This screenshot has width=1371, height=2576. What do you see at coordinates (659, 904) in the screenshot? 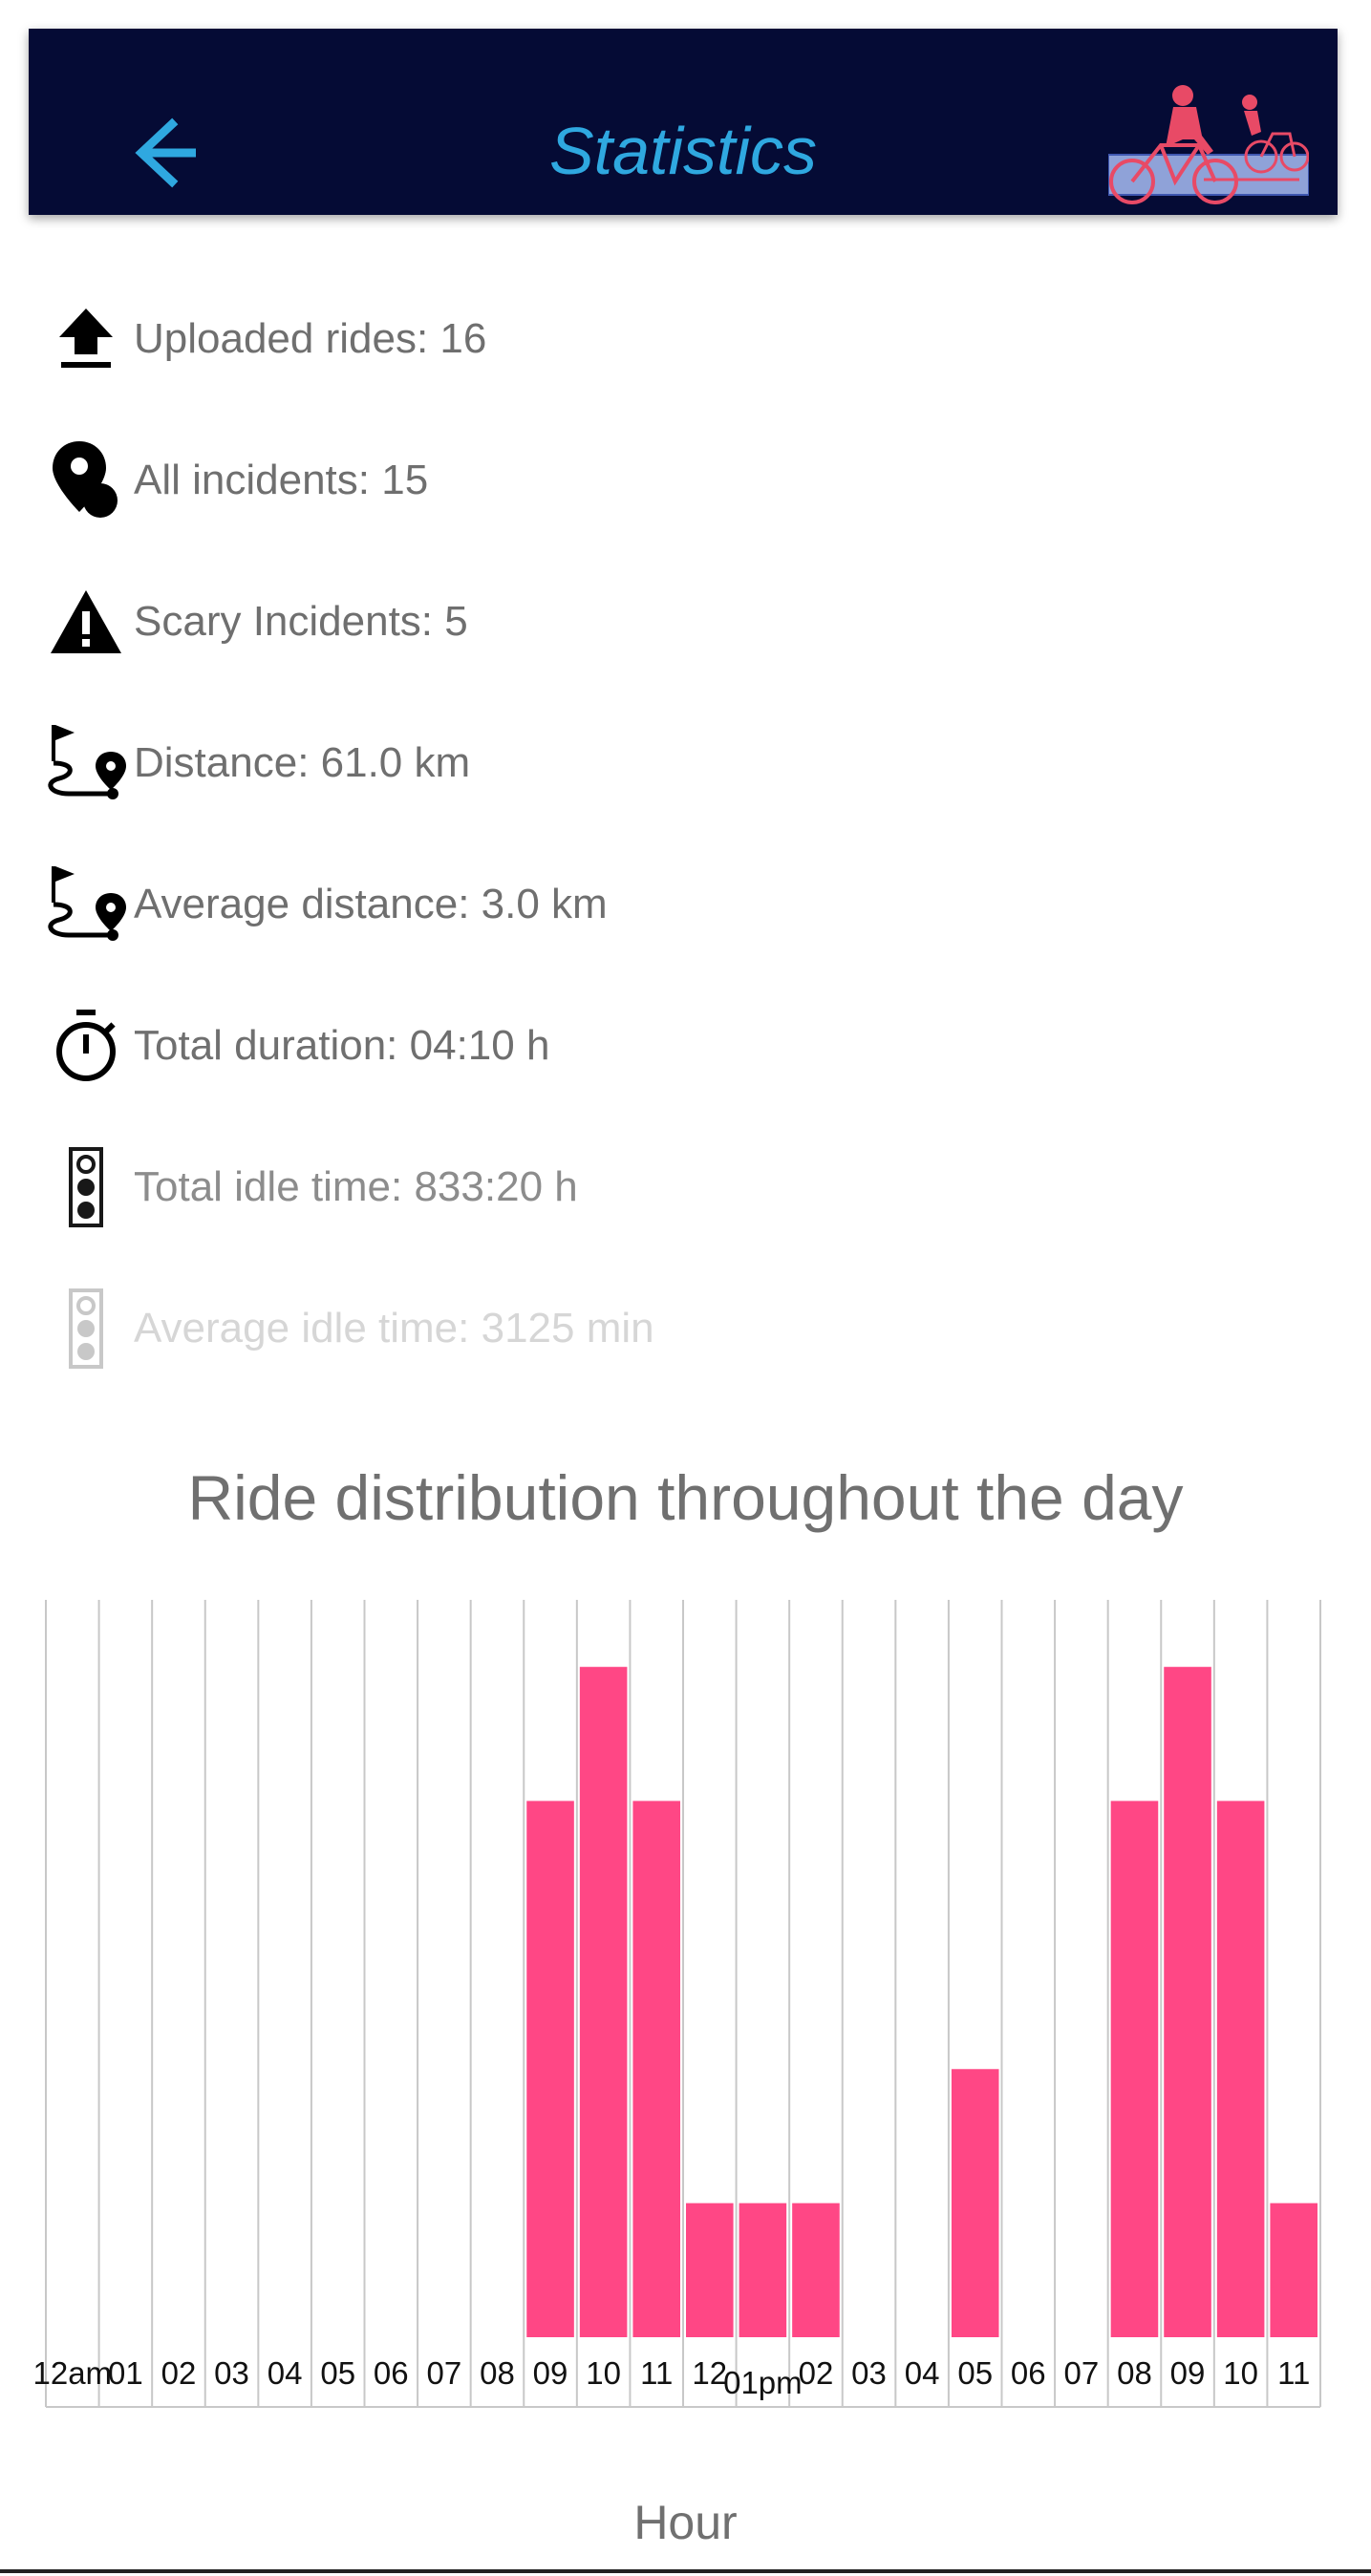
I see `stat-average-distance: Average distance: 3.0 km` at bounding box center [659, 904].